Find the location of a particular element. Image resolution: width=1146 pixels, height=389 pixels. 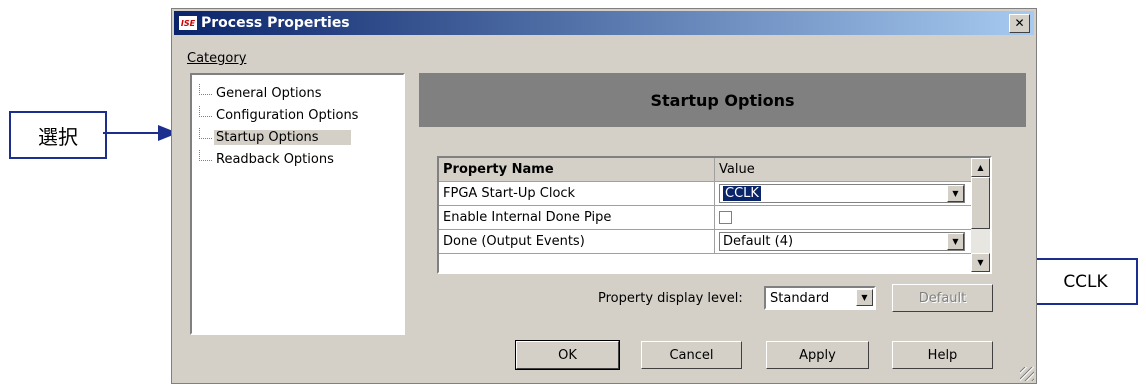

app-icon-text: ISE is located at coordinates (188, 23).